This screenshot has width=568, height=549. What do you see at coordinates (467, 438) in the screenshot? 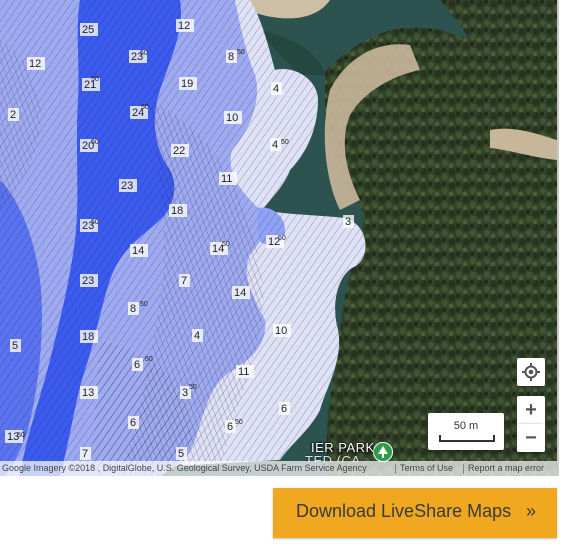
I see `scale-ruler` at bounding box center [467, 438].